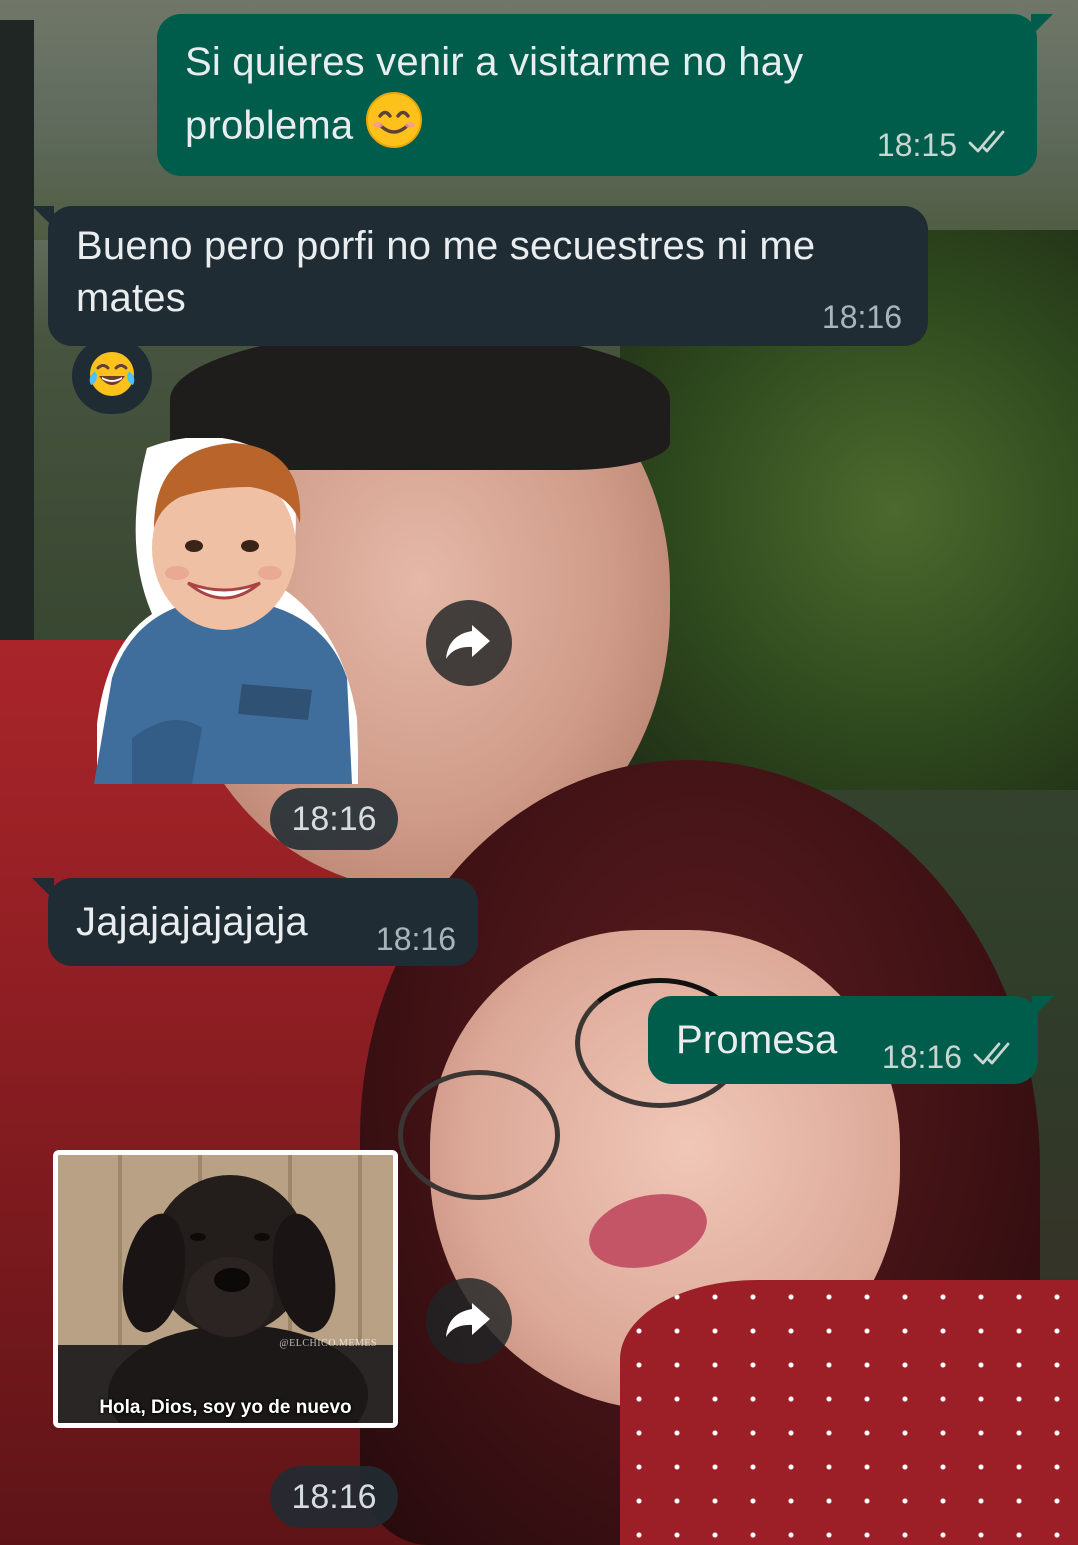 Image resolution: width=1078 pixels, height=1545 pixels. Describe the element at coordinates (328, 1343) in the screenshot. I see `meme-watermark: @ELCHICO.MEMES` at that location.